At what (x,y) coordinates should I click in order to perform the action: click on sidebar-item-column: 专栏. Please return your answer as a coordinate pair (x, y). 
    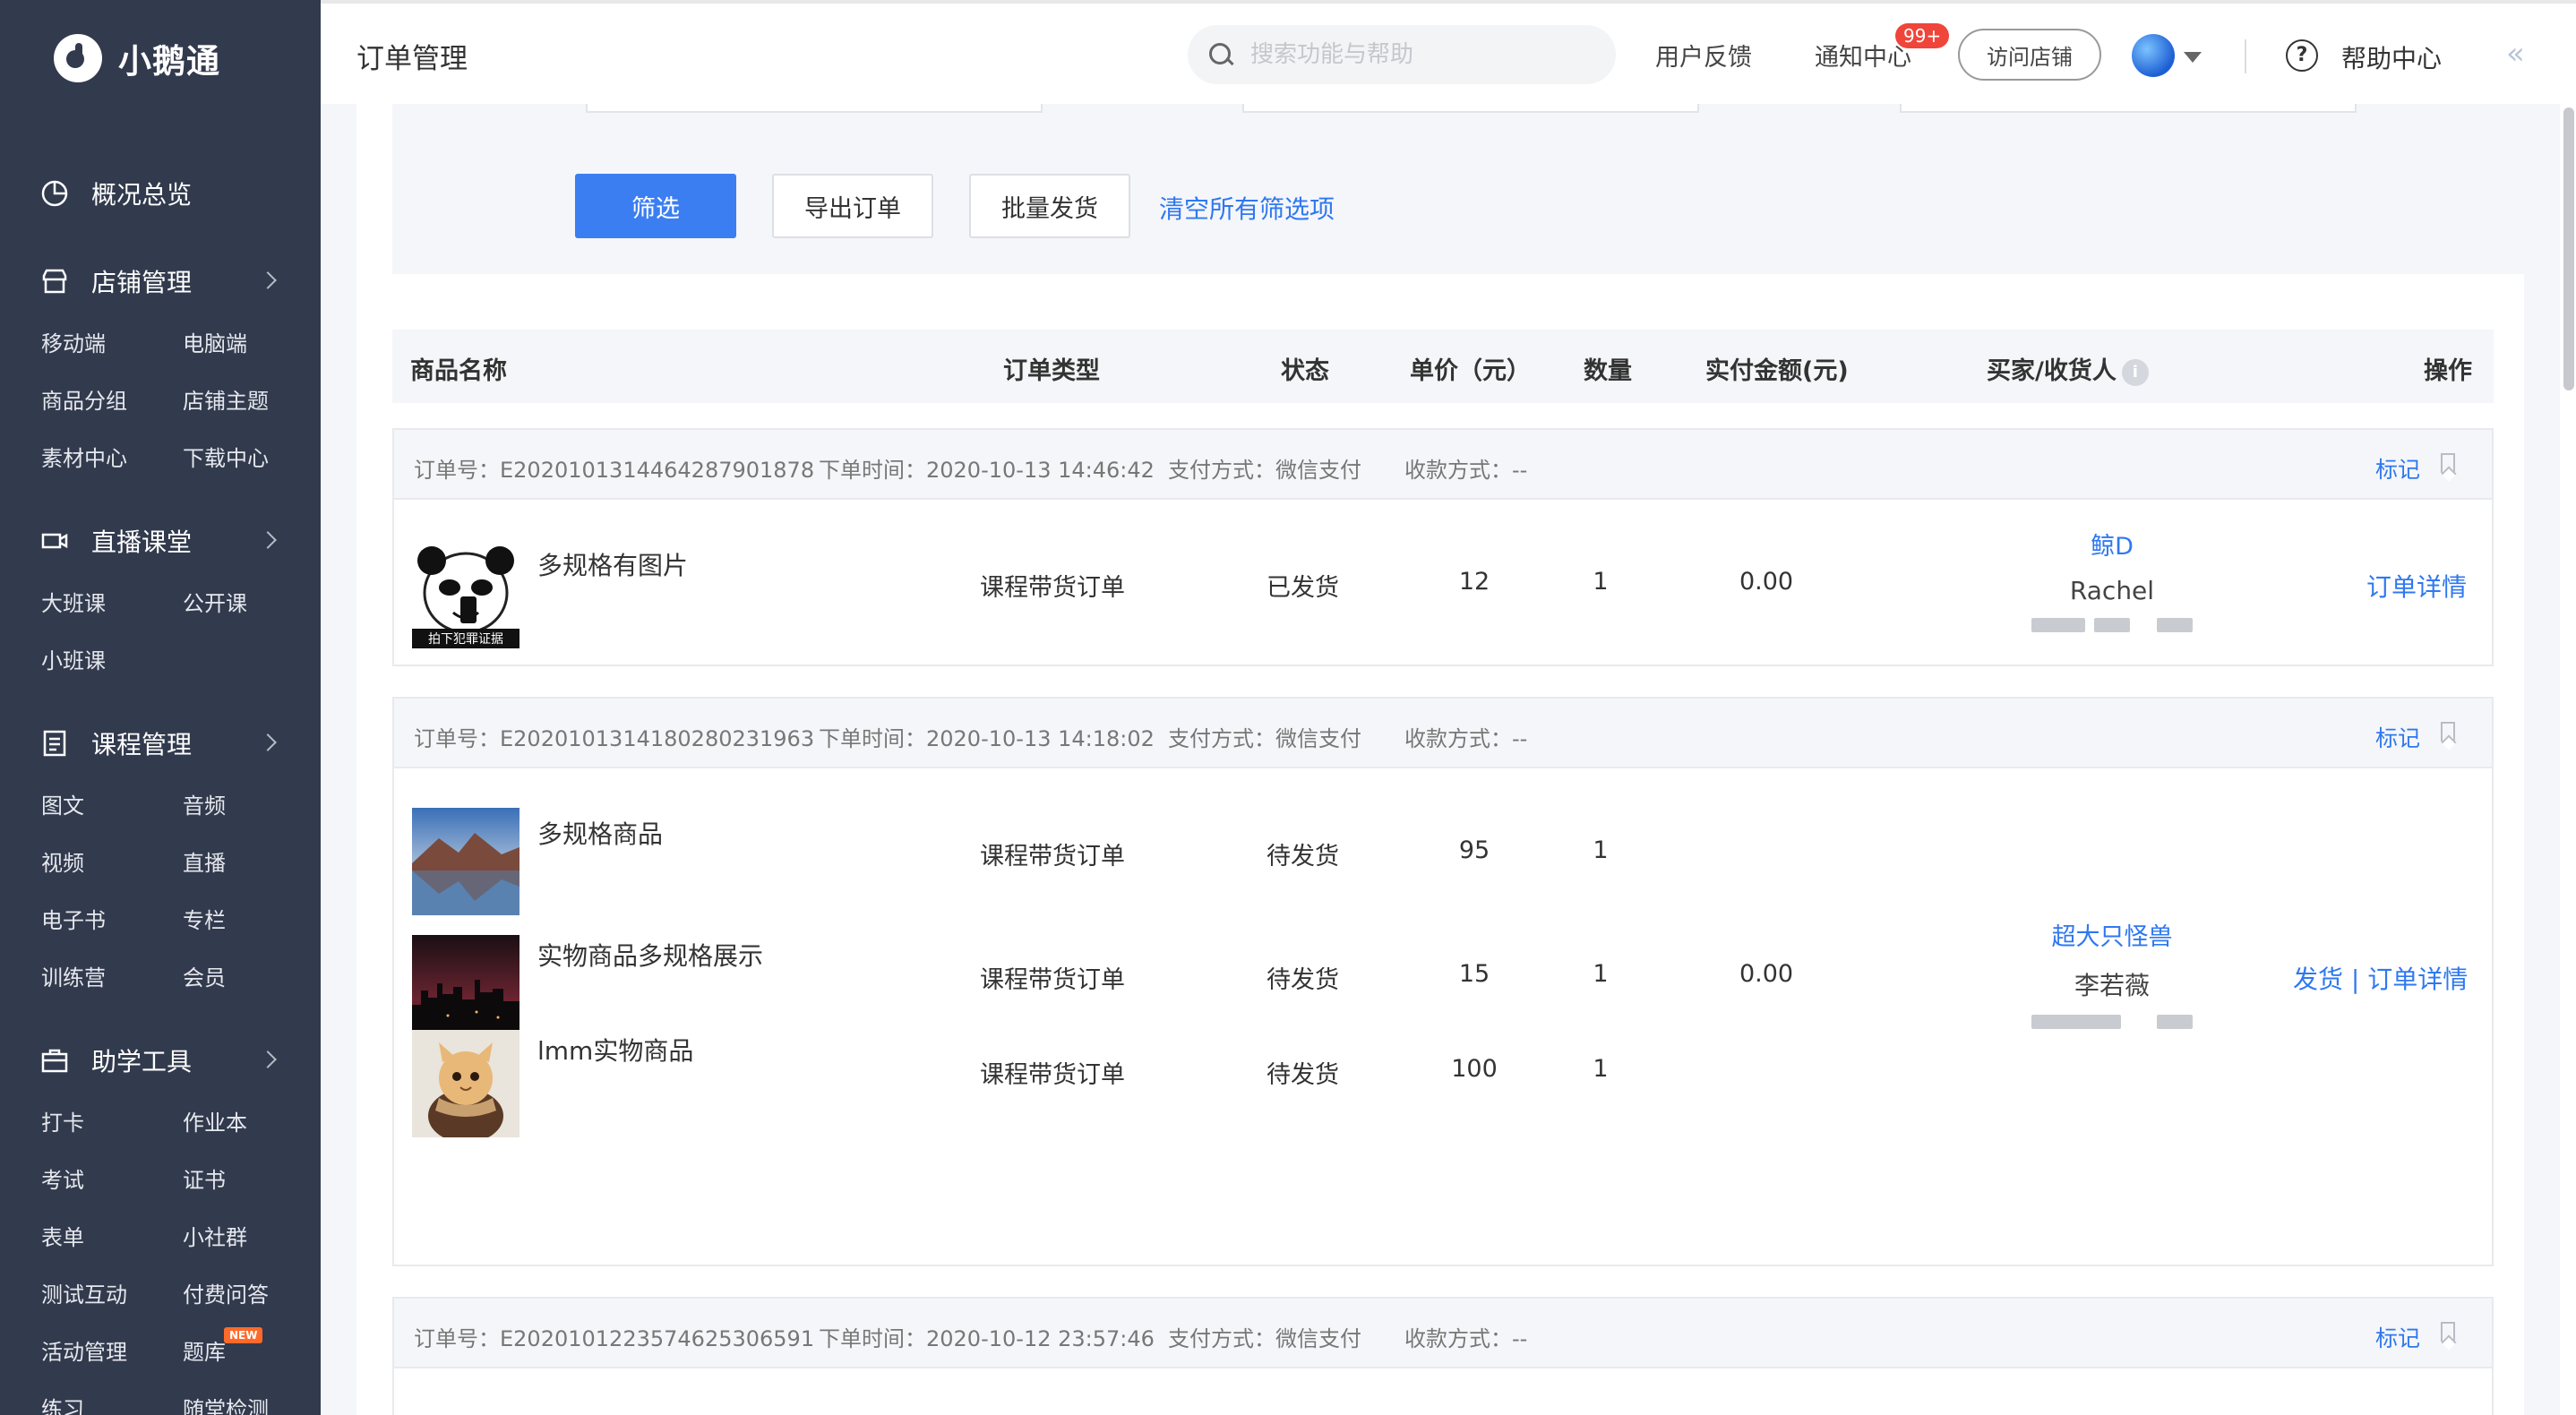
    Looking at the image, I should click on (252, 920).